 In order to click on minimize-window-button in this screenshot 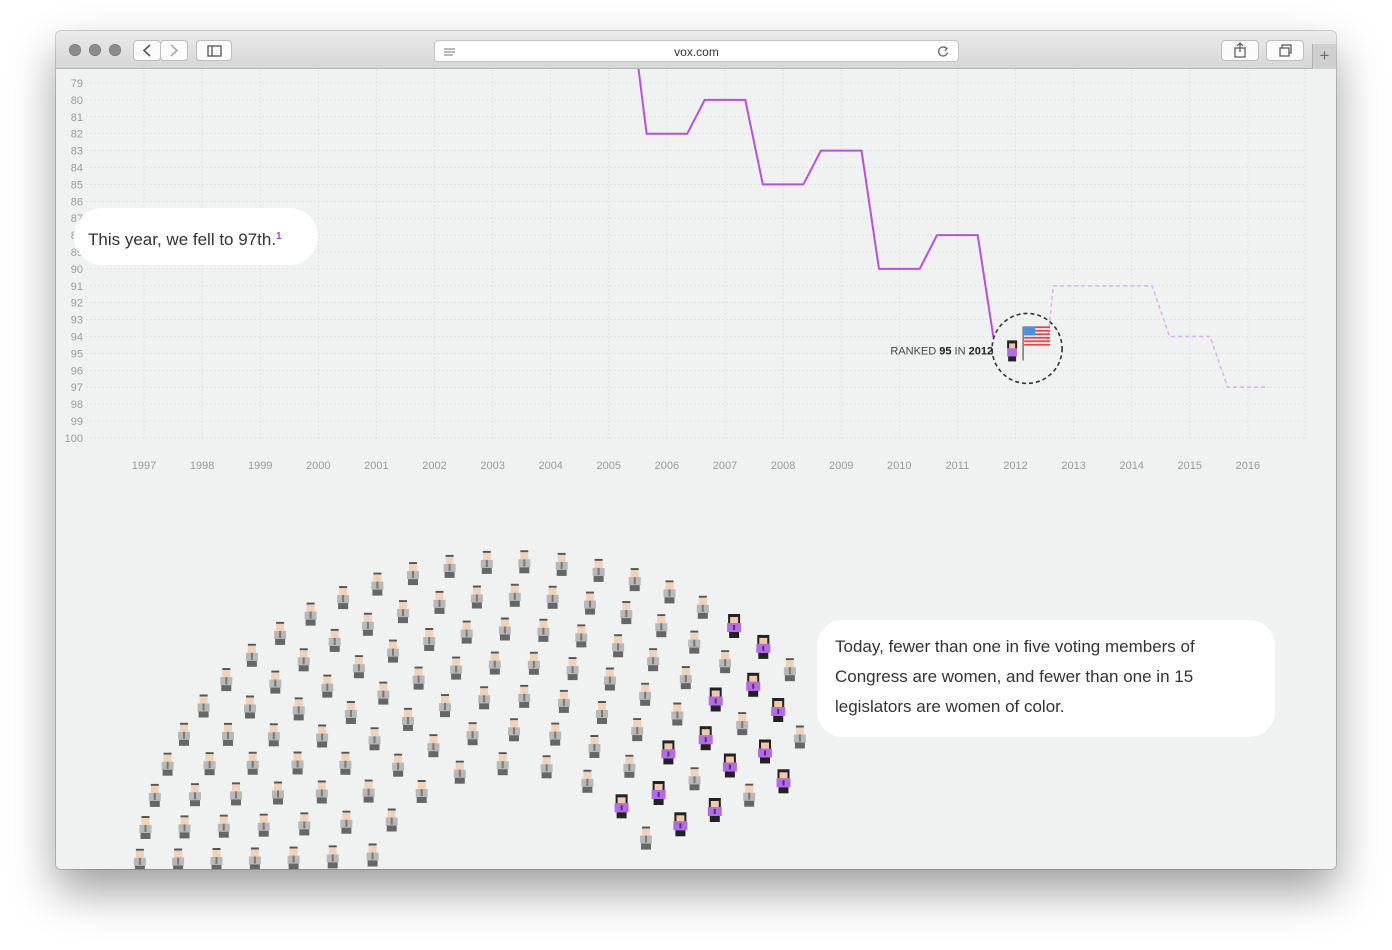, I will do `click(95, 50)`.